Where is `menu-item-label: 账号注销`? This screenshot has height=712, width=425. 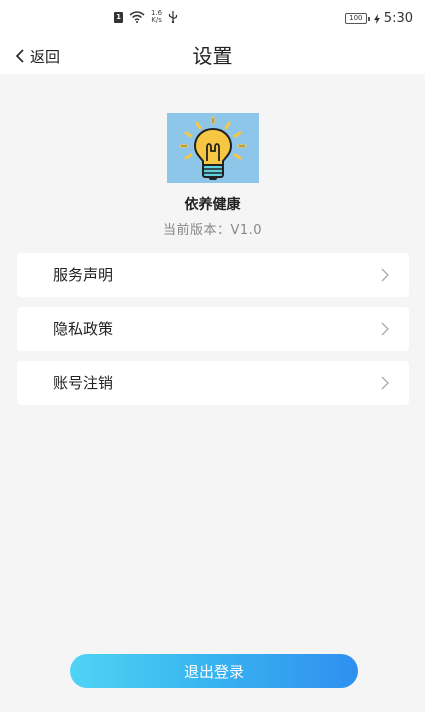 menu-item-label: 账号注销 is located at coordinates (83, 383).